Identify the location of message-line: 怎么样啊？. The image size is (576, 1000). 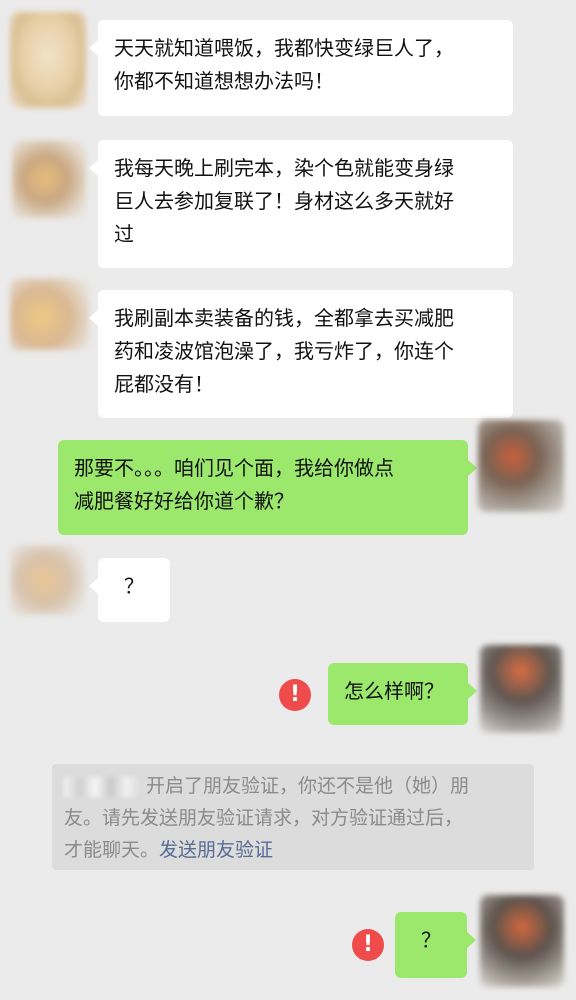
(394, 691).